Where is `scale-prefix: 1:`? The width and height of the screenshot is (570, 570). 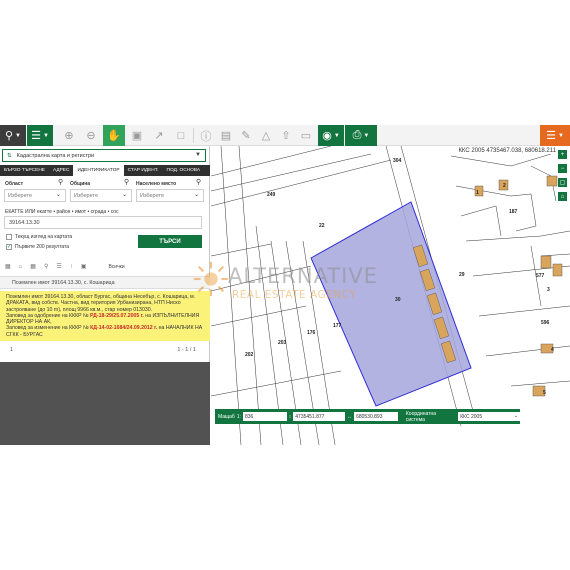
scale-prefix: 1: is located at coordinates (238, 416).